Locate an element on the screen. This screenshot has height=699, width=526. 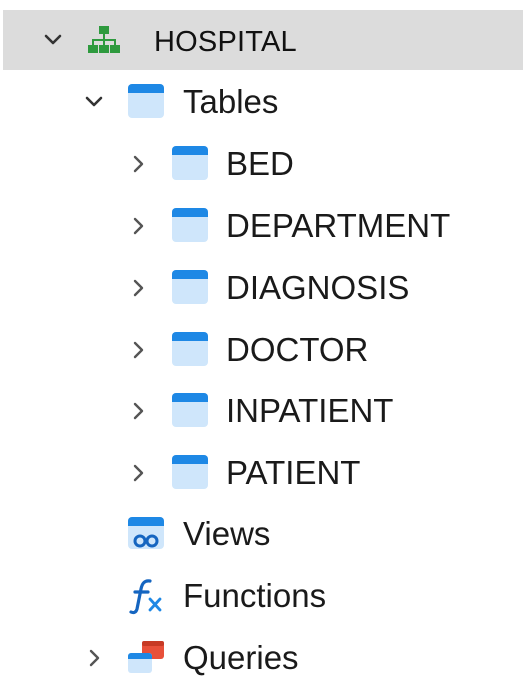
tree-node-label: Views is located at coordinates (227, 533).